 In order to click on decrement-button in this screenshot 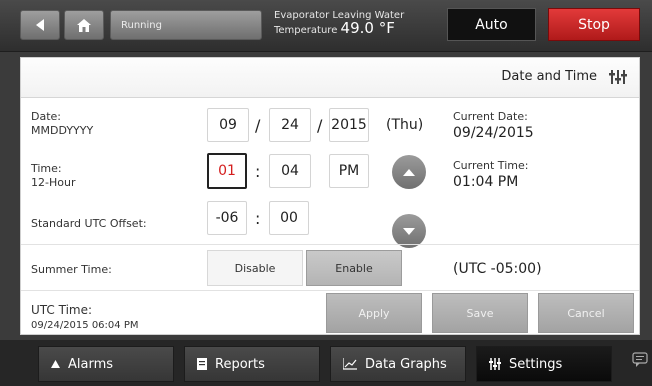, I will do `click(409, 231)`.